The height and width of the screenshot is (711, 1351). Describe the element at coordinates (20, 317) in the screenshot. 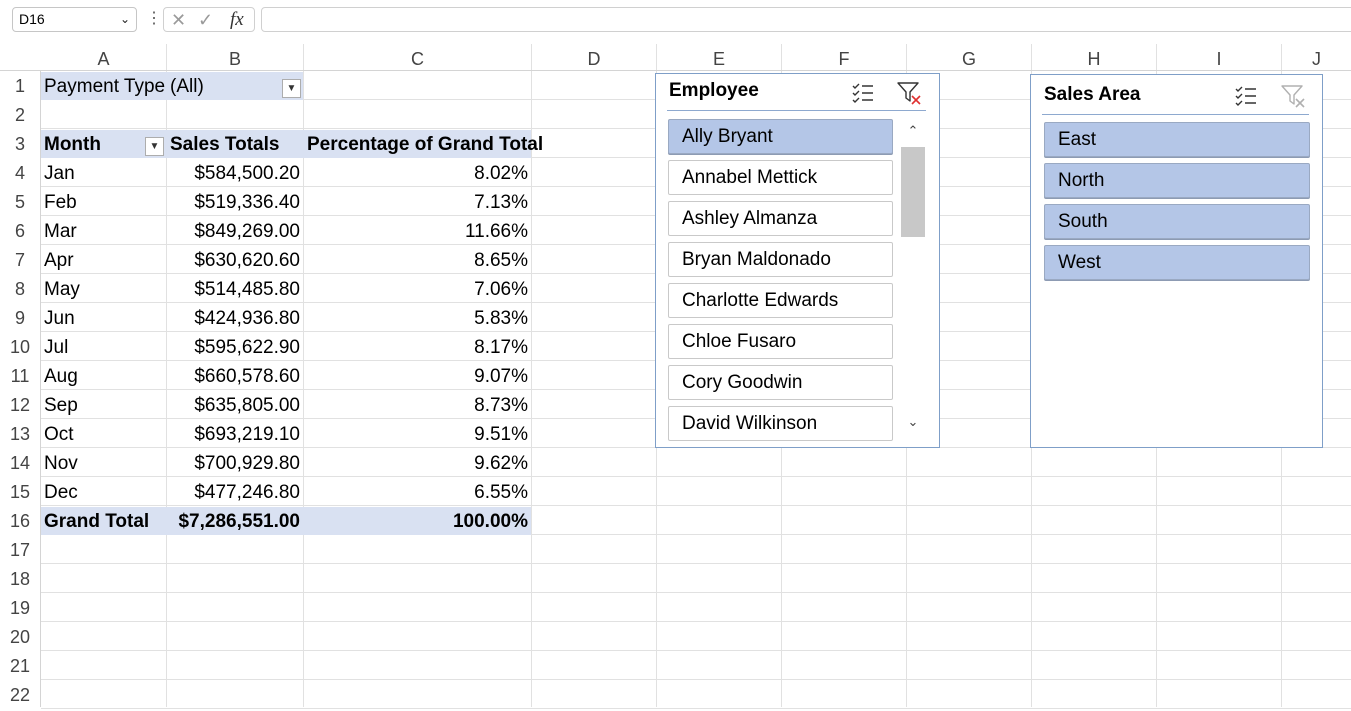

I see `row-header: 9` at that location.